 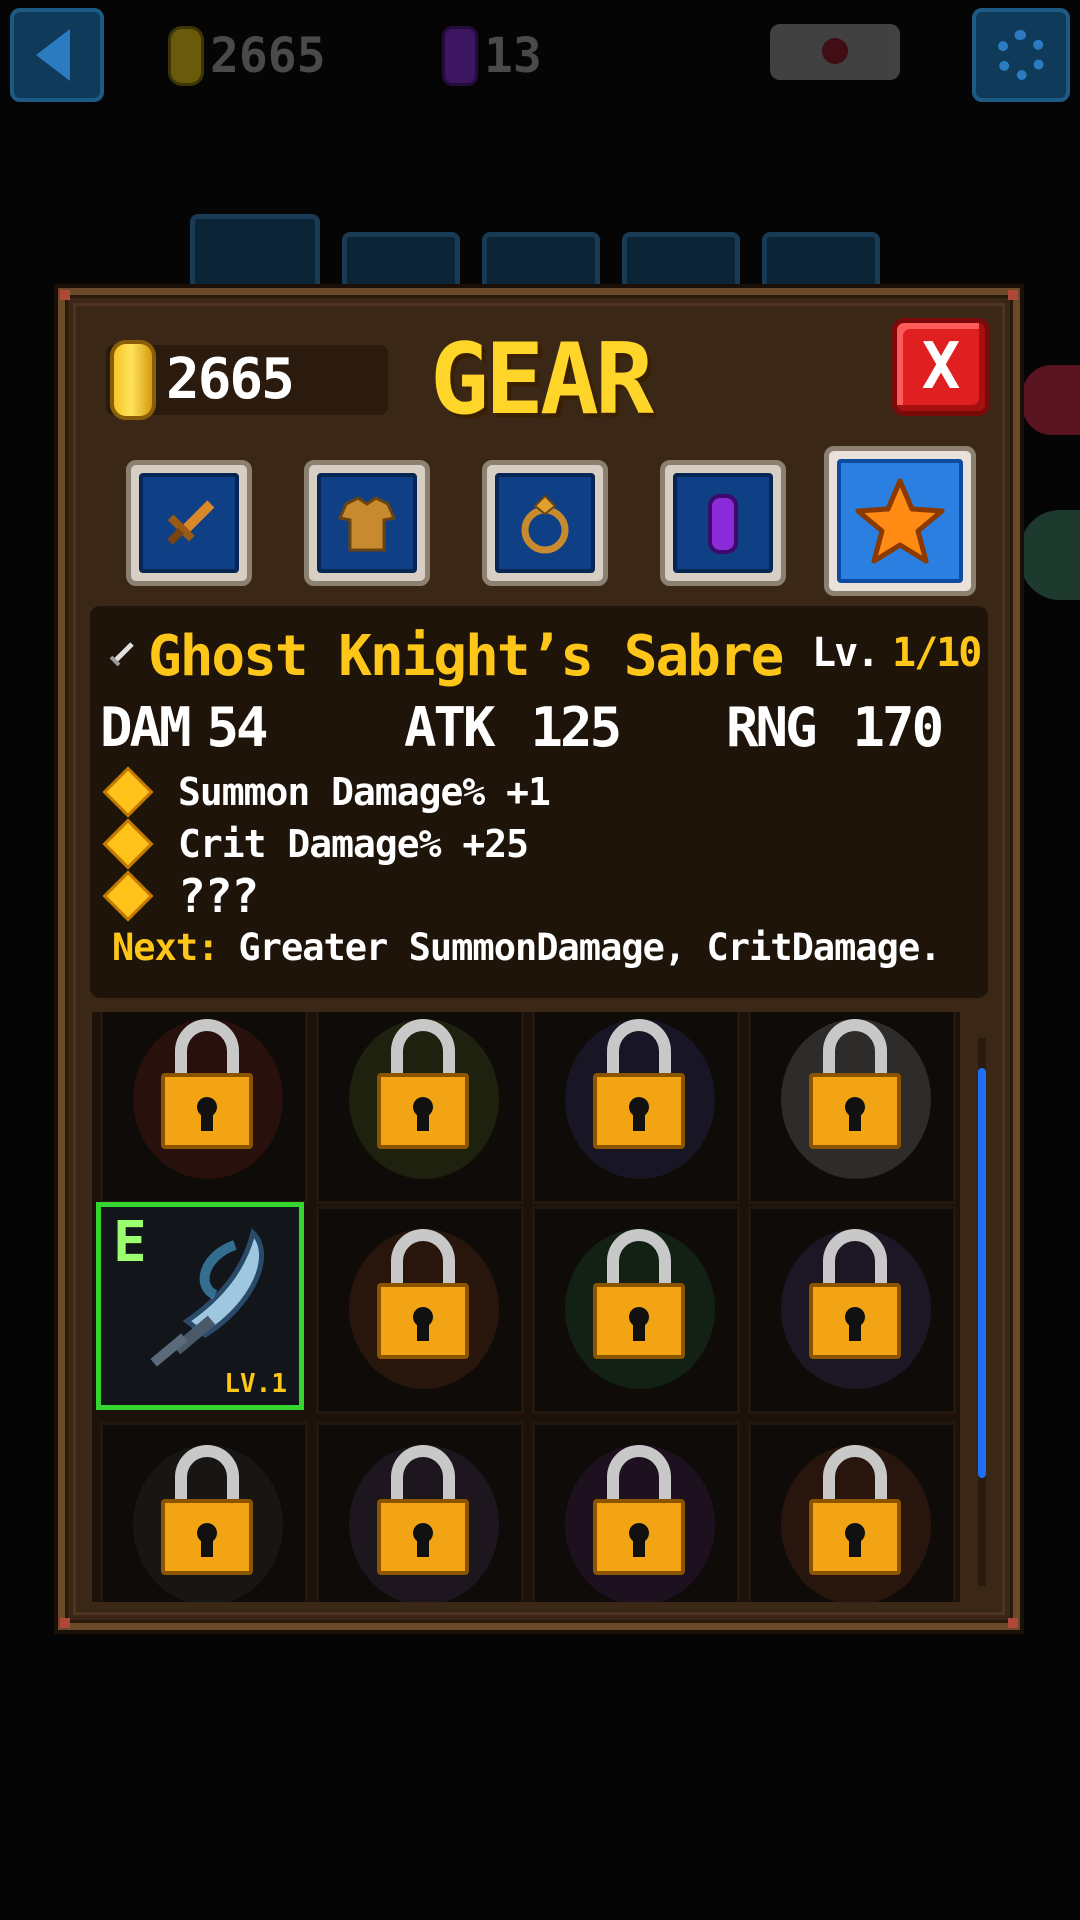 I want to click on tab-weapon, so click(x=189, y=523).